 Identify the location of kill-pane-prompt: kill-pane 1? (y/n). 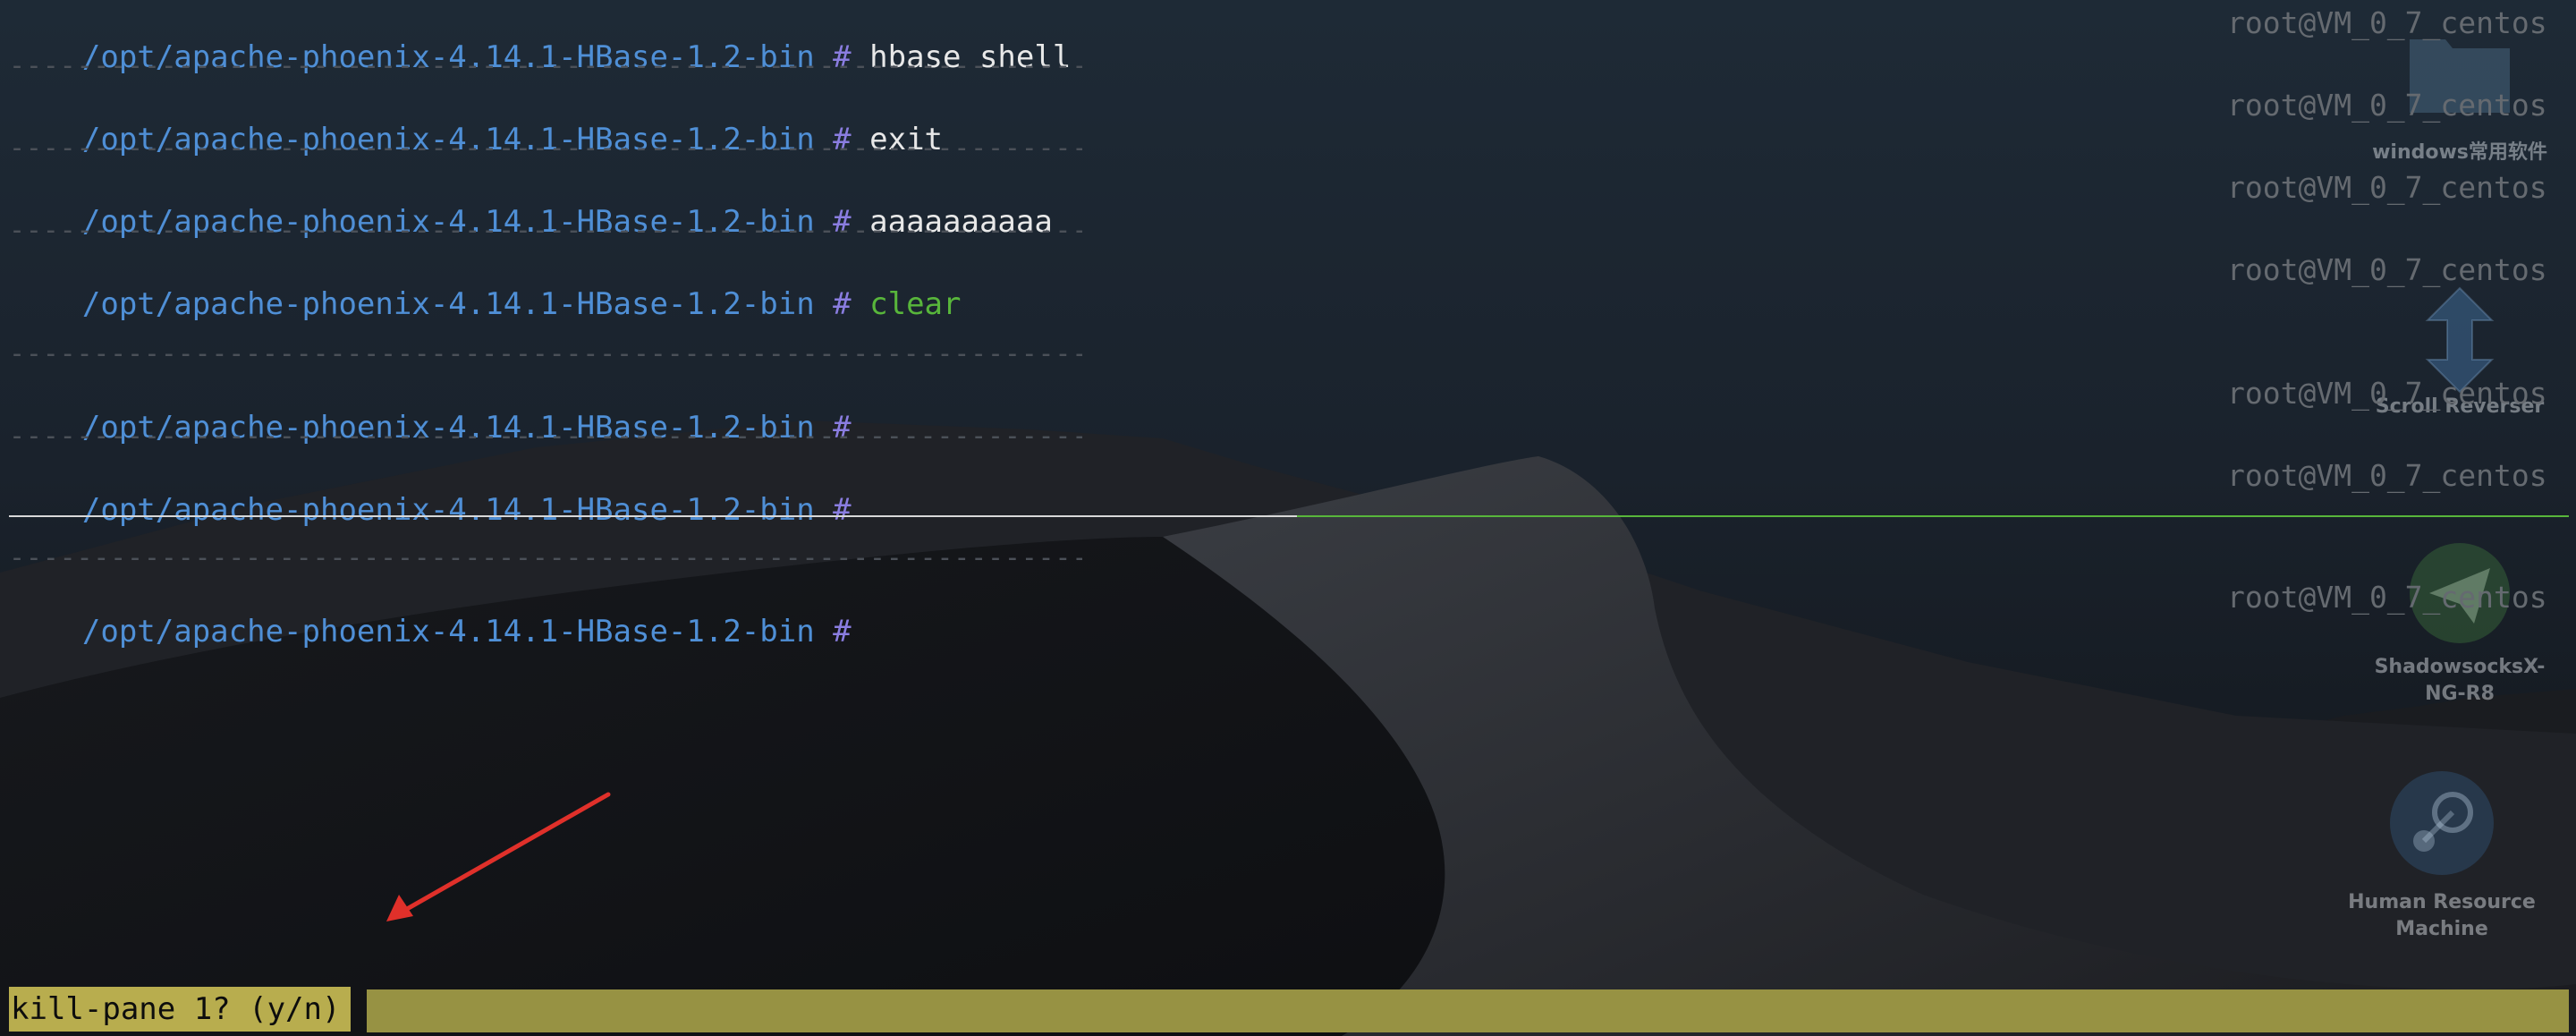
(180, 1010).